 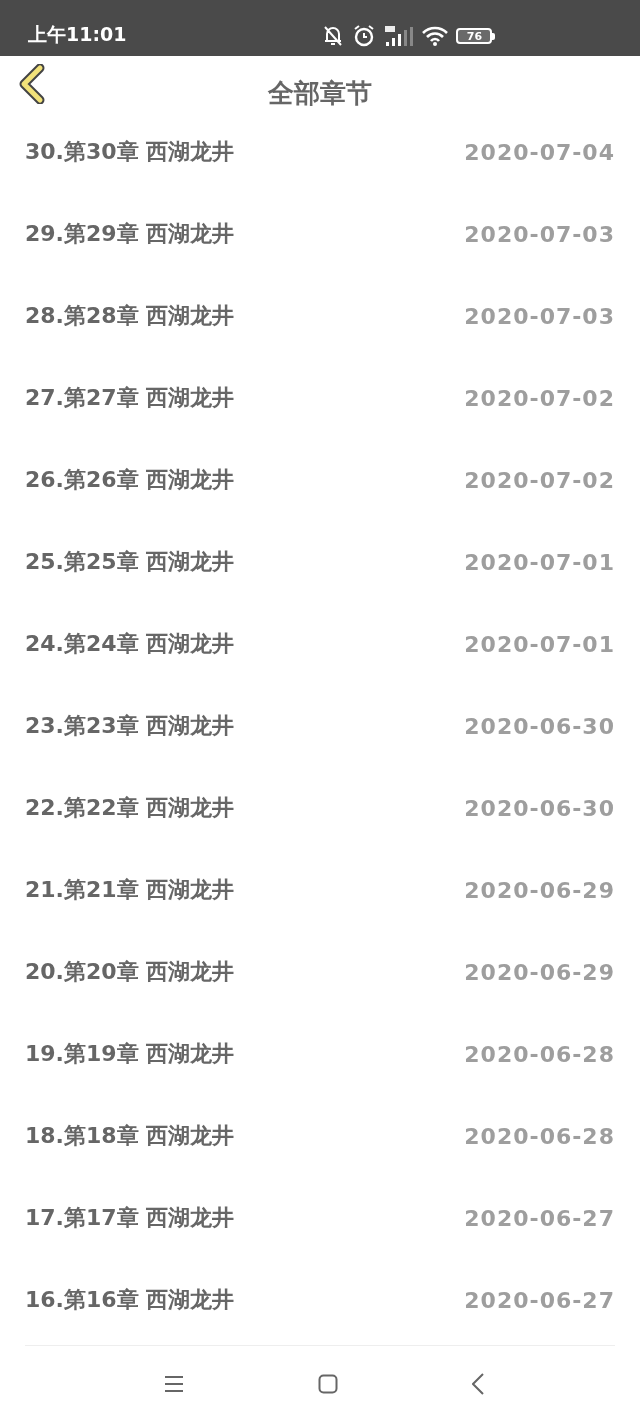 I want to click on chapter-title: 20.第20章 西湖龙井, so click(x=130, y=972).